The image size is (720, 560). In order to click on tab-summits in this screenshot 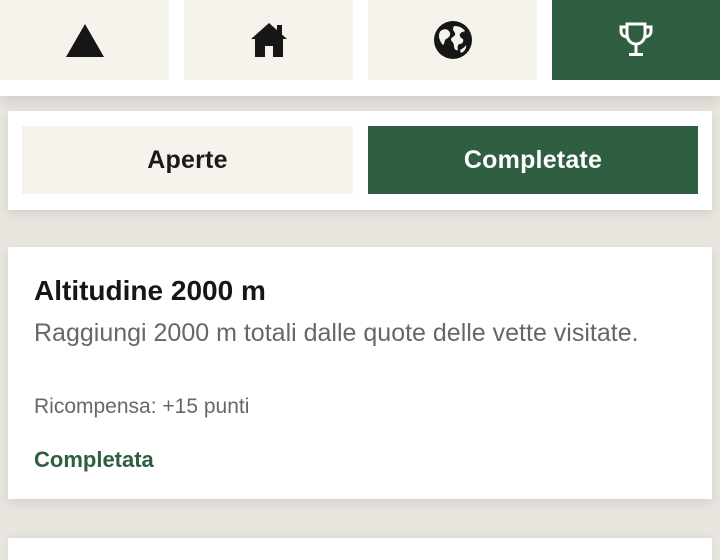, I will do `click(84, 40)`.